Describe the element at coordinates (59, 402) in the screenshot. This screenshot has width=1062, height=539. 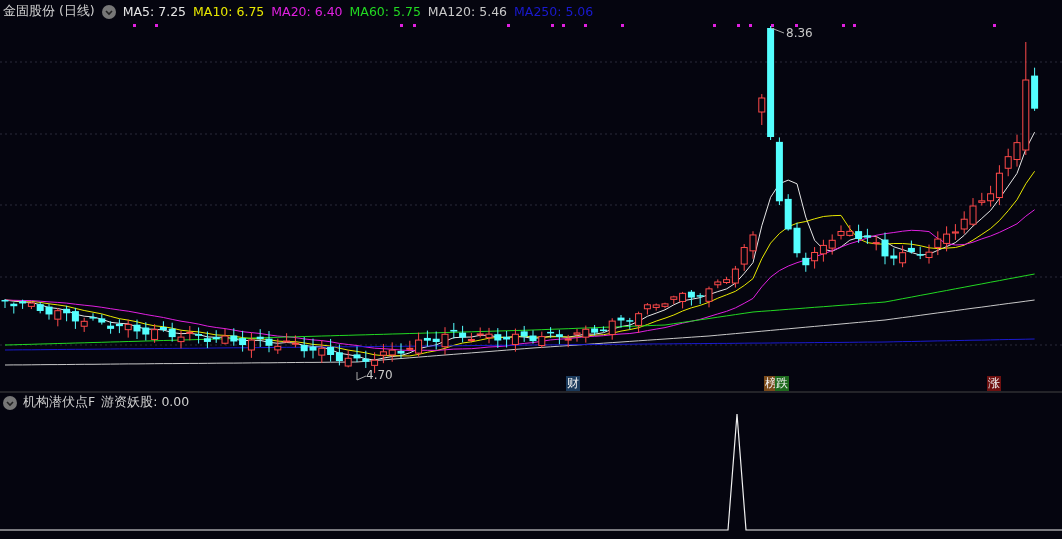
I see `indicator-title: 机构潜伏点F` at that location.